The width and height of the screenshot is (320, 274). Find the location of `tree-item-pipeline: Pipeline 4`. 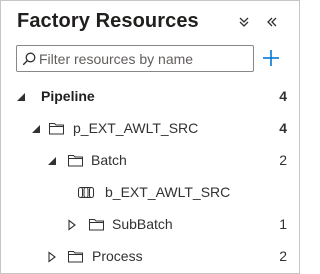

tree-item-pipeline: Pipeline 4 is located at coordinates (150, 97).